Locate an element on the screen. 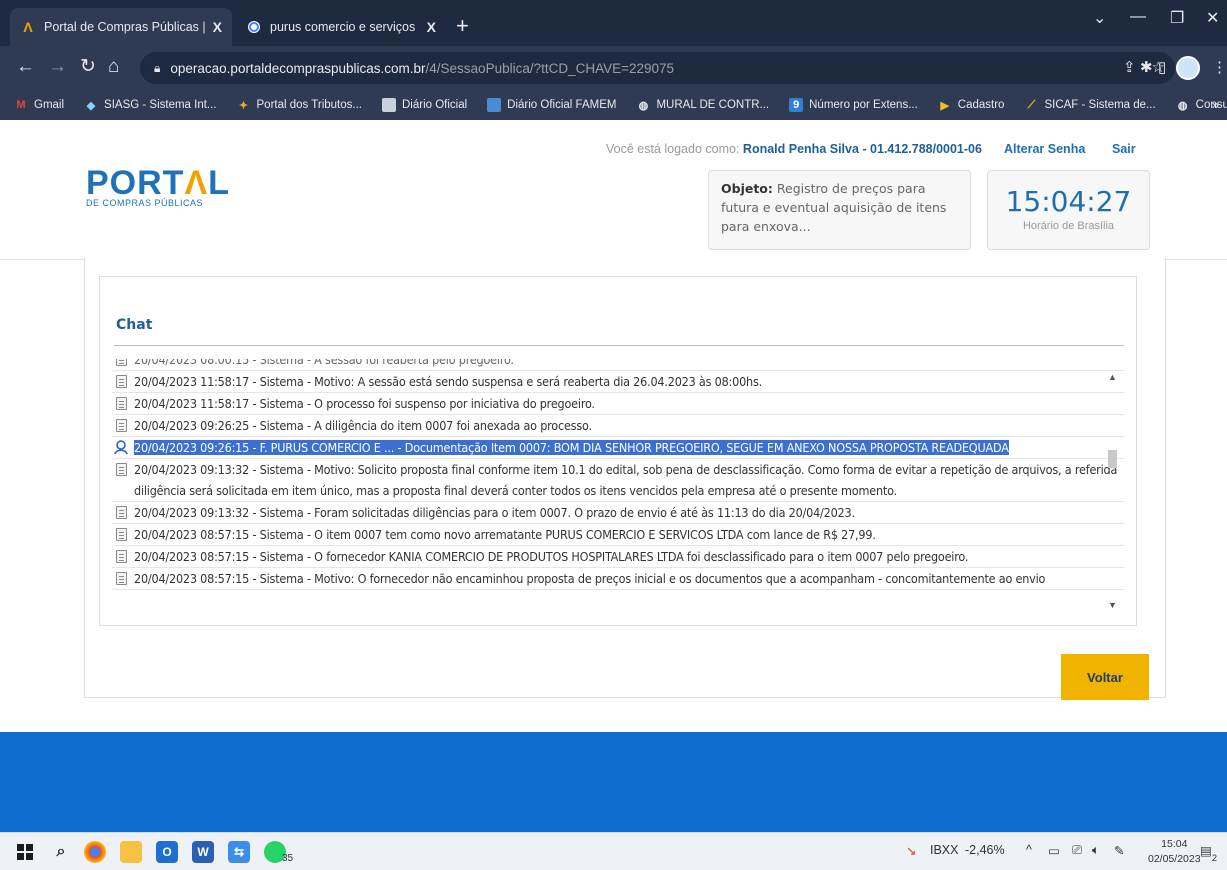 Image resolution: width=1227 pixels, height=870 pixels. clock-box: 15:04:27 Horário de Brasília is located at coordinates (1068, 210).